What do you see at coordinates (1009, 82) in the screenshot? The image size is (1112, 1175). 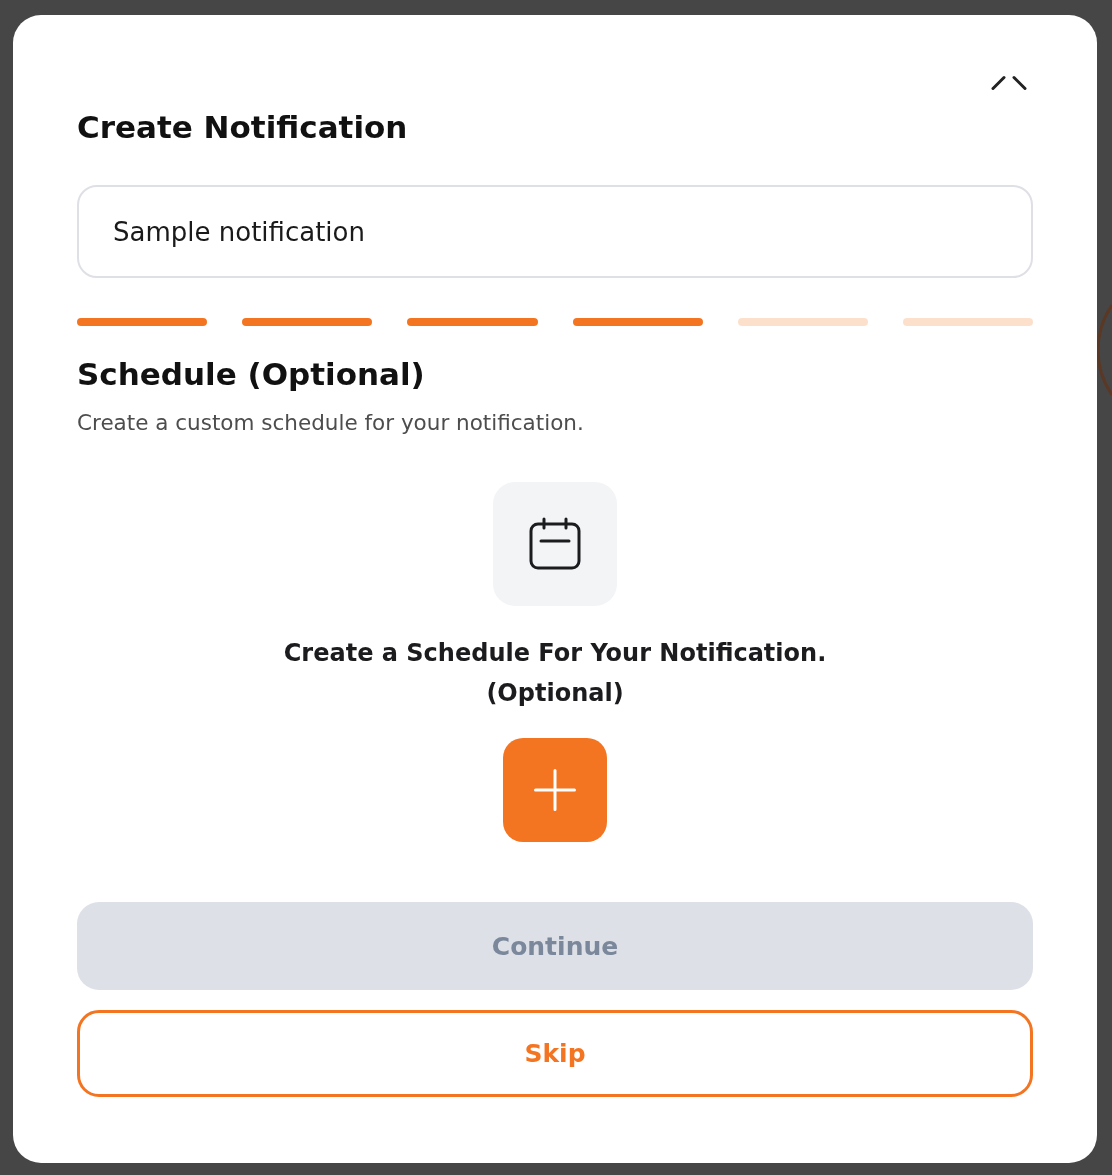 I see `close-button` at bounding box center [1009, 82].